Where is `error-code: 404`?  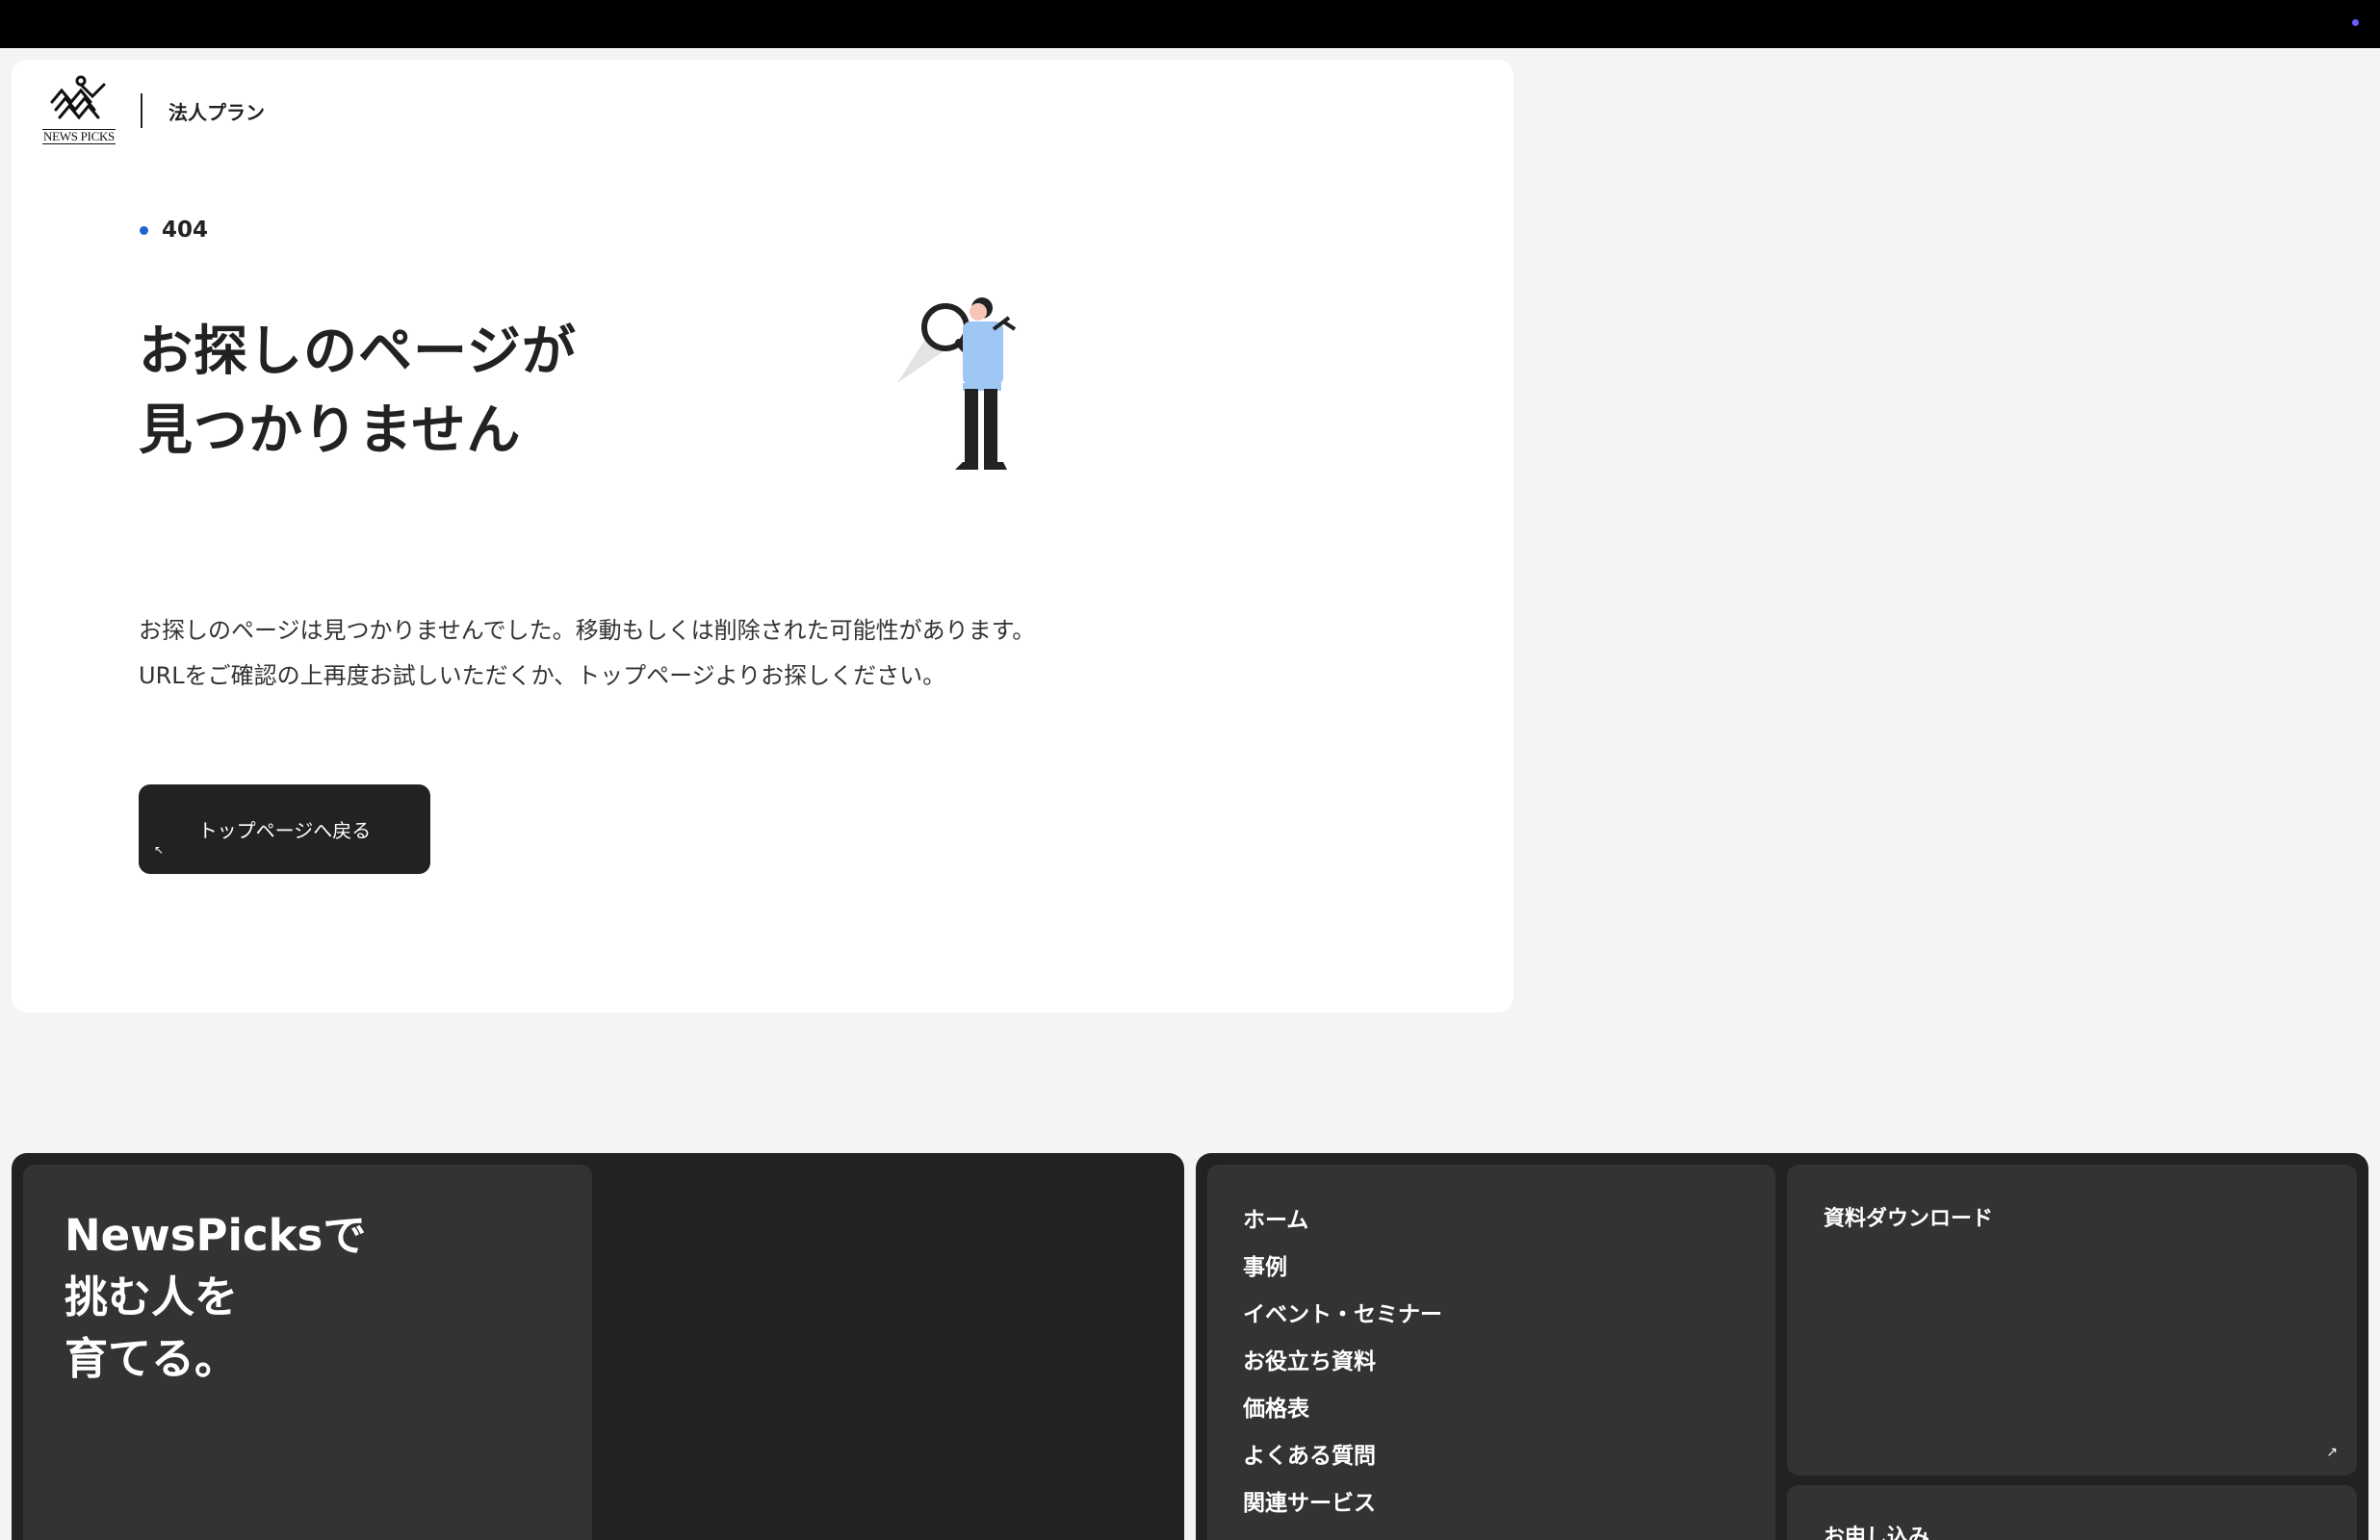 error-code: 404 is located at coordinates (186, 230).